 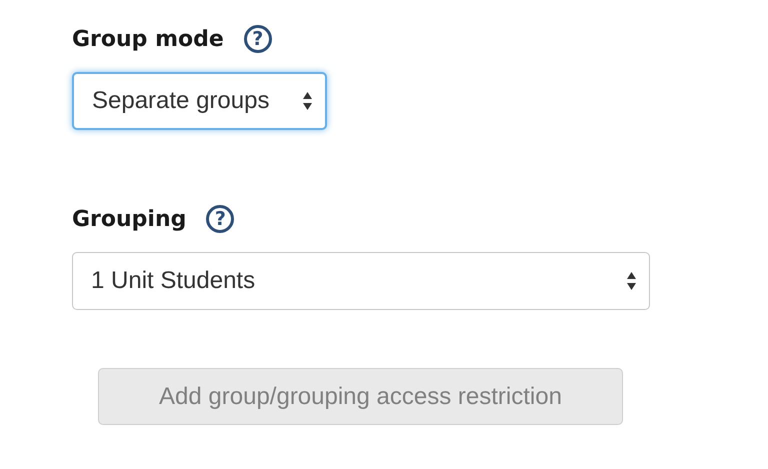 I want to click on dropdown-select: 1 Unit Students, so click(x=361, y=281).